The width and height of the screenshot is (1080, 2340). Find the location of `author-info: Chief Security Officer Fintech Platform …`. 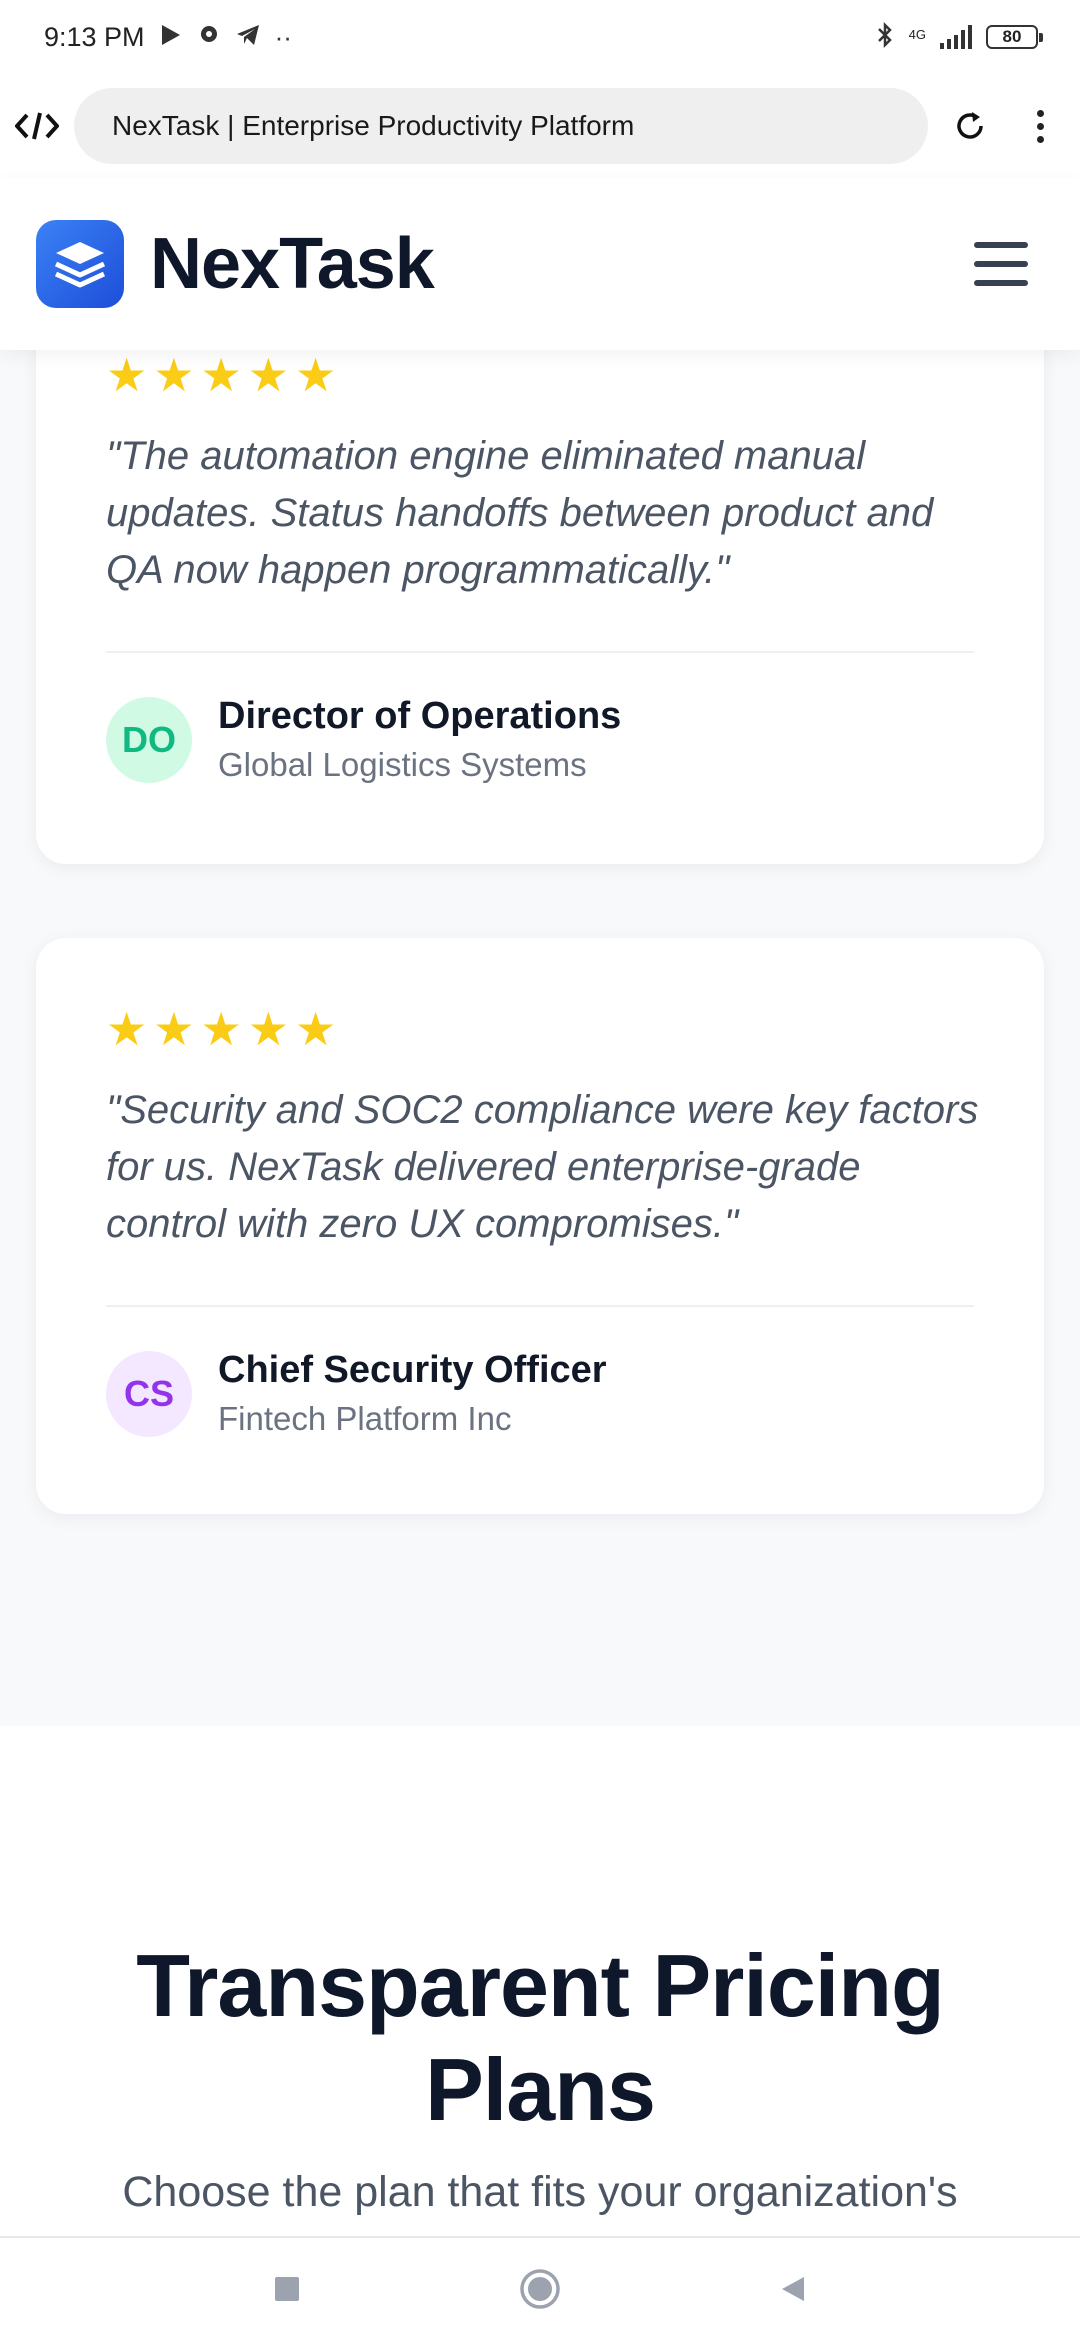

author-info: Chief Security Officer Fintech Platform … is located at coordinates (412, 1393).